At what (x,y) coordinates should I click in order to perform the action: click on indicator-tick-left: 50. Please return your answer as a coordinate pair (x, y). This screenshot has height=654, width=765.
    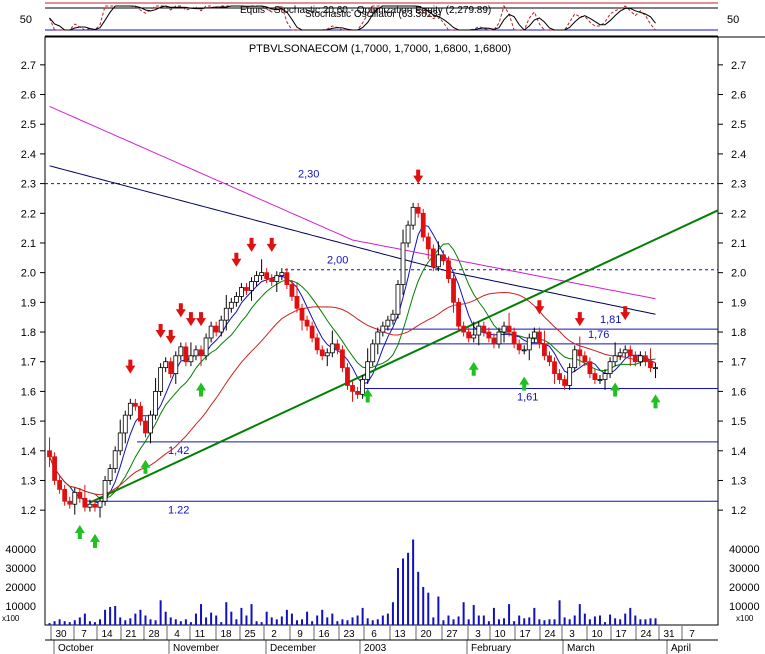
    Looking at the image, I should click on (26, 20).